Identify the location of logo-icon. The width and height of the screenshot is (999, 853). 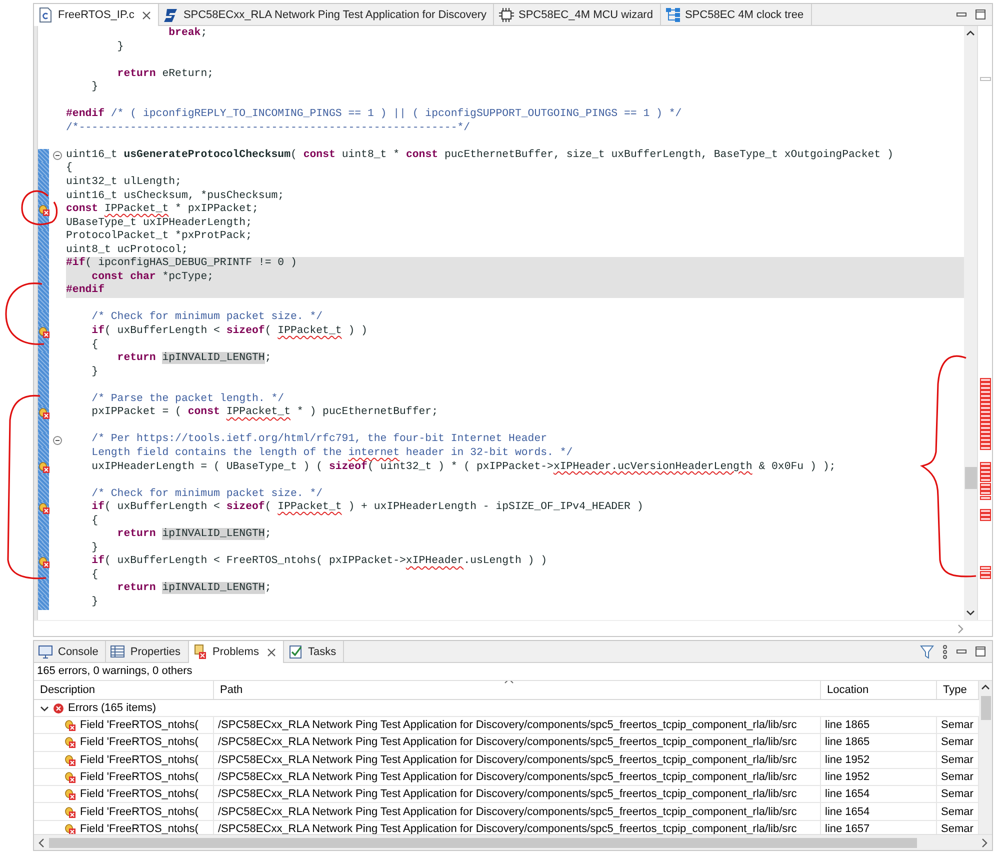
(171, 14).